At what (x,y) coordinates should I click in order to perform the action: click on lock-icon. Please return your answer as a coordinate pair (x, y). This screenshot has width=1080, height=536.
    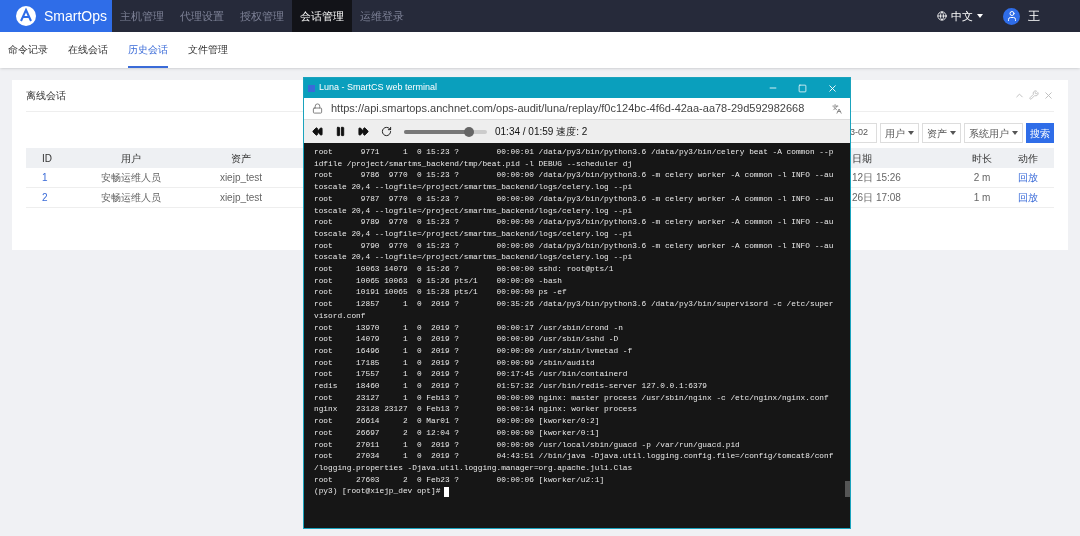
    Looking at the image, I should click on (317, 108).